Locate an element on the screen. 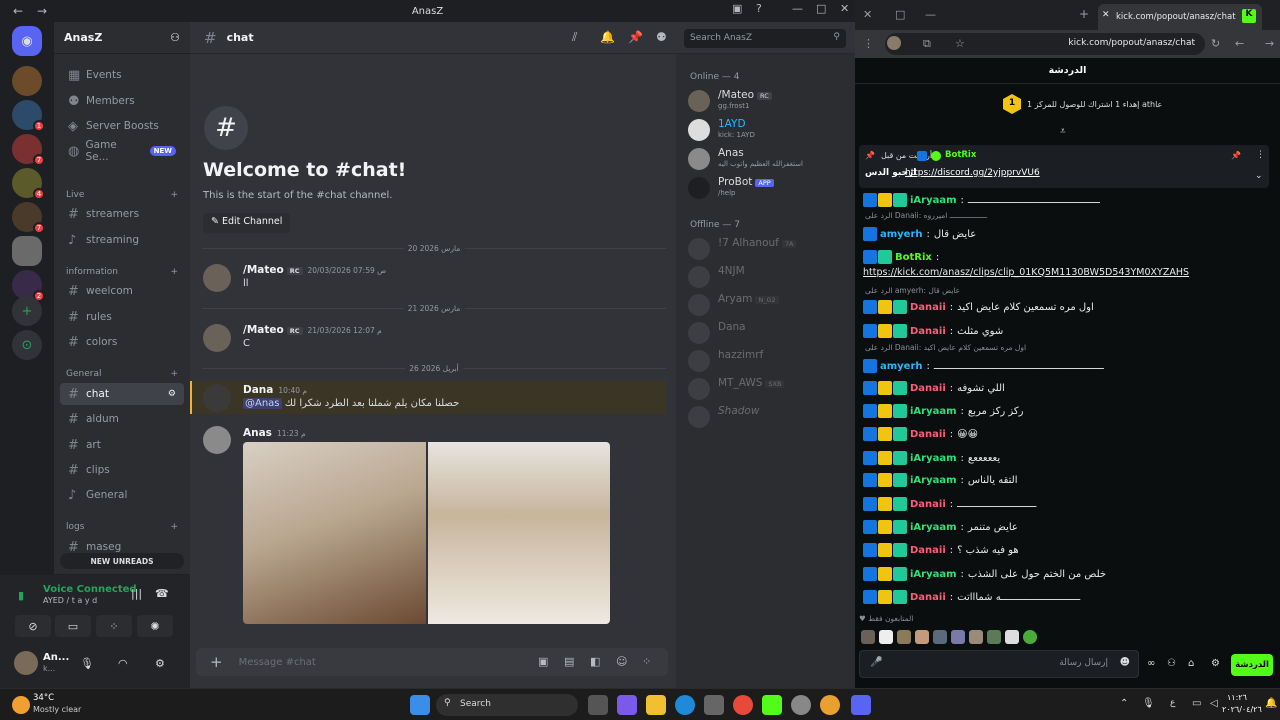  members-list-icon: ⚉ is located at coordinates (661, 37).